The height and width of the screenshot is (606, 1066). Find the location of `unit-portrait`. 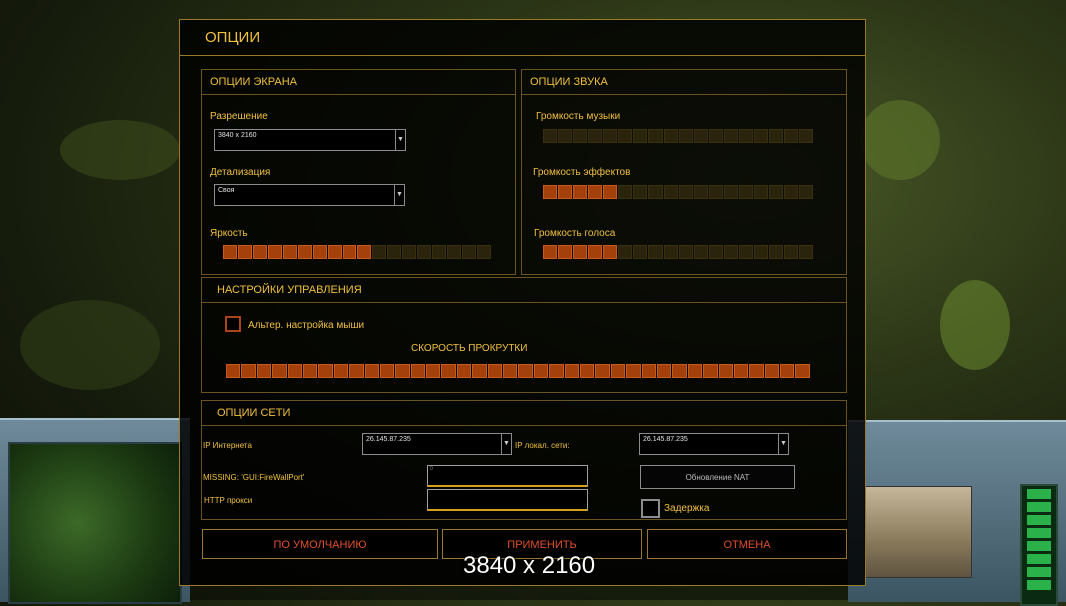

unit-portrait is located at coordinates (918, 532).